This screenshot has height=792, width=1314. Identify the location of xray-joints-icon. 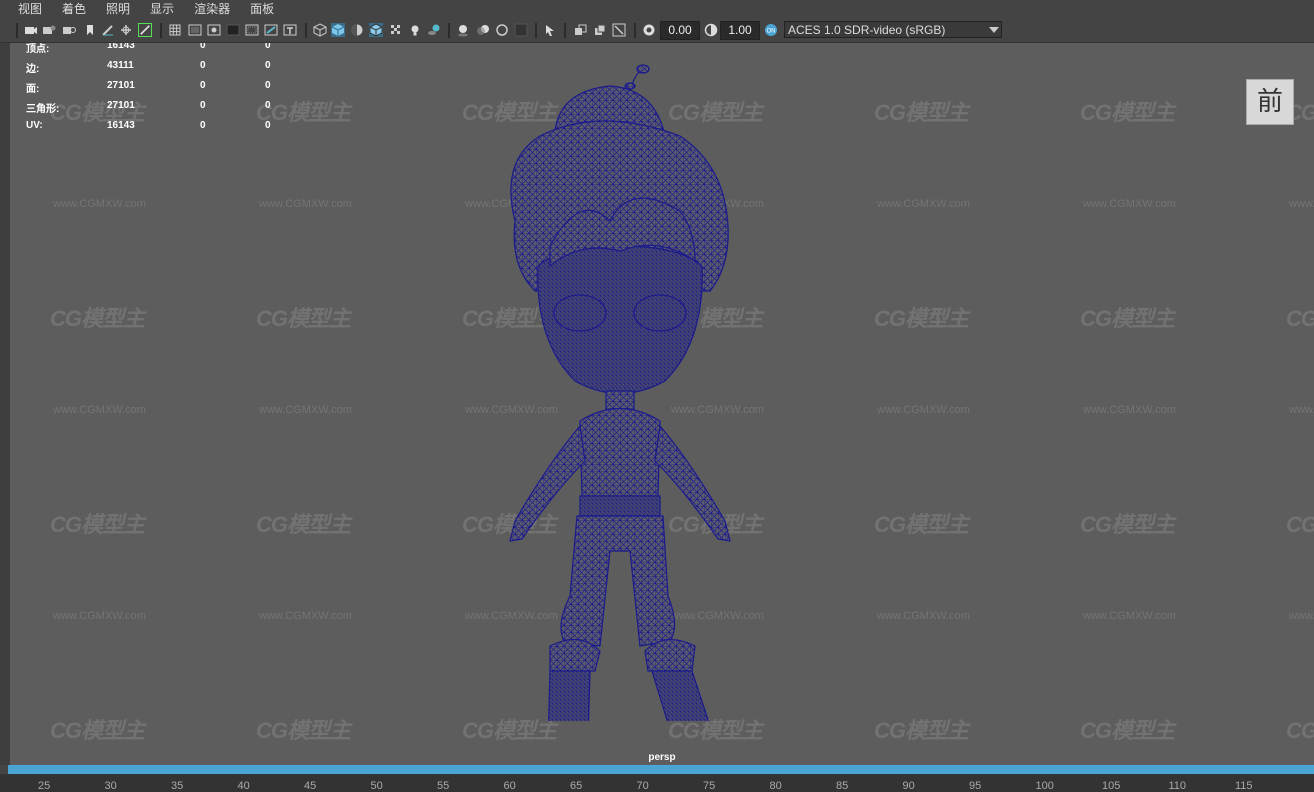
(600, 30).